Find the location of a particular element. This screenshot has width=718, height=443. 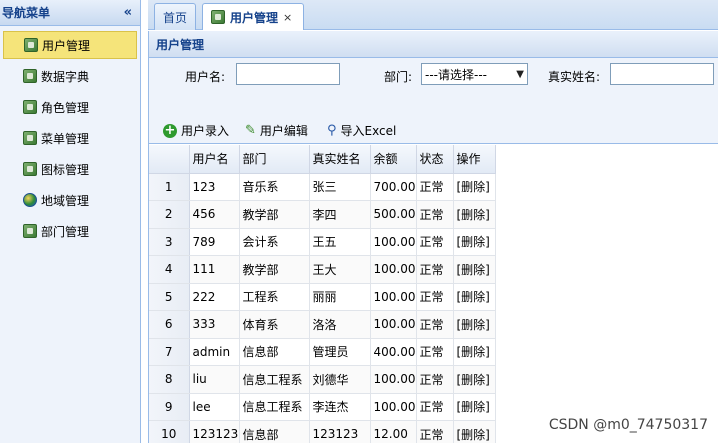

sidebar-item-2: 角色管理 is located at coordinates (70, 107).